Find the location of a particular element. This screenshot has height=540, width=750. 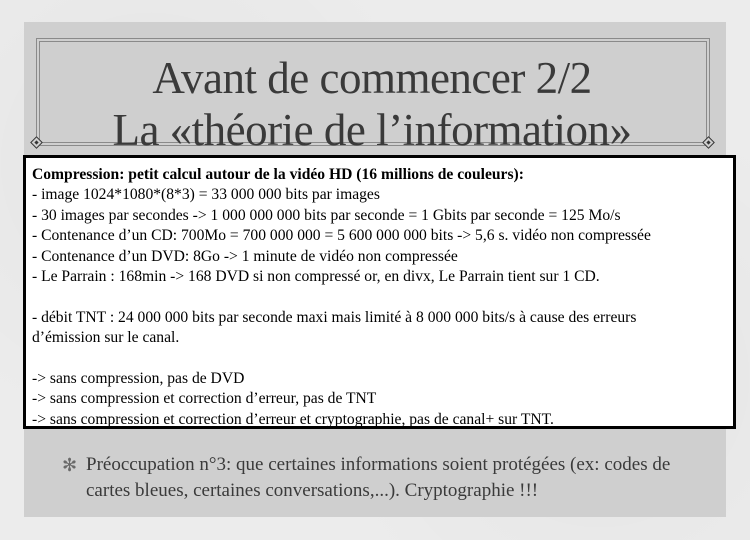

conclusion-line: -> sans compression, pas de DVD is located at coordinates (138, 379).